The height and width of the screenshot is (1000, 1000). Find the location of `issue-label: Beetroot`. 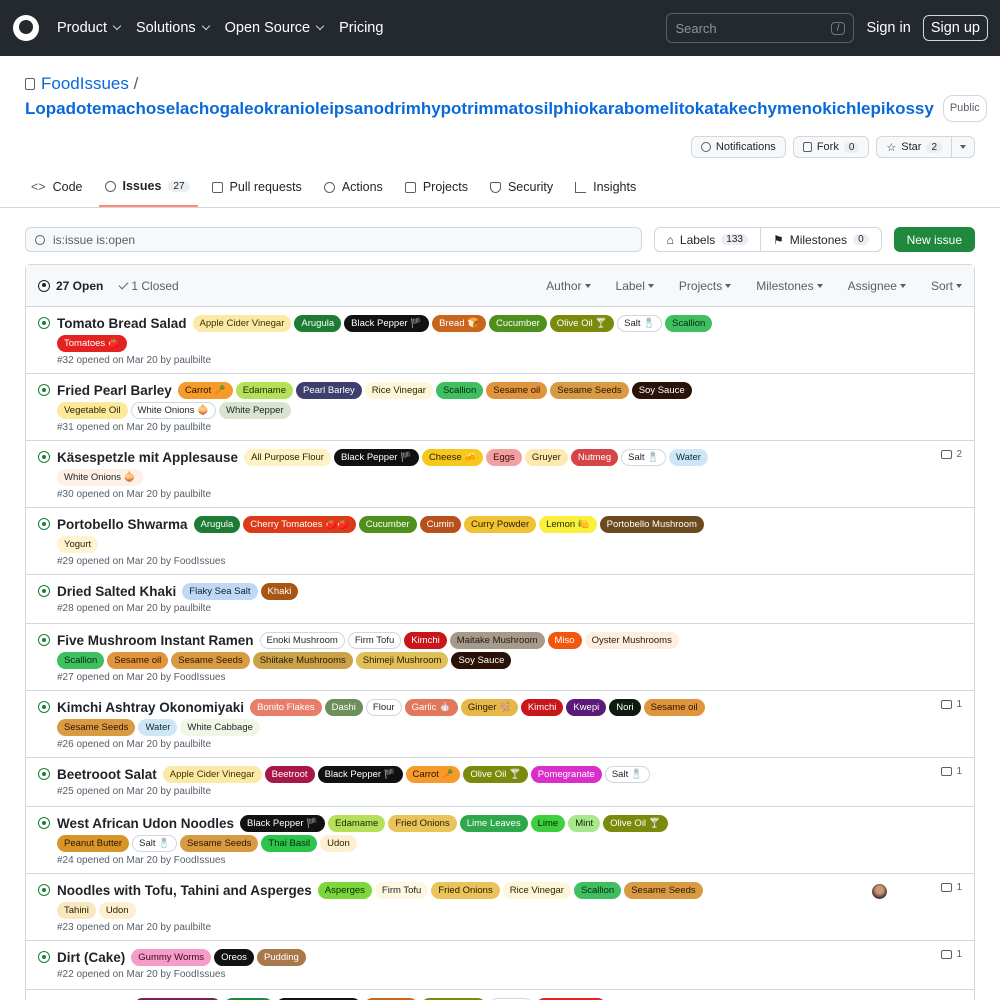

issue-label: Beetroot is located at coordinates (289, 774).